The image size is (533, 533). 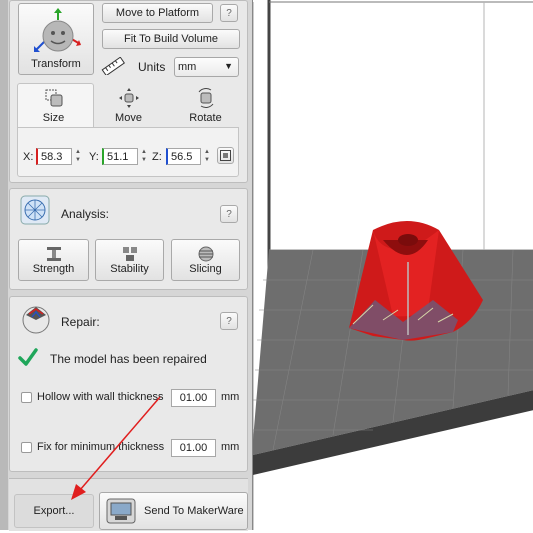 I want to click on tab-move: Move, so click(x=128, y=105).